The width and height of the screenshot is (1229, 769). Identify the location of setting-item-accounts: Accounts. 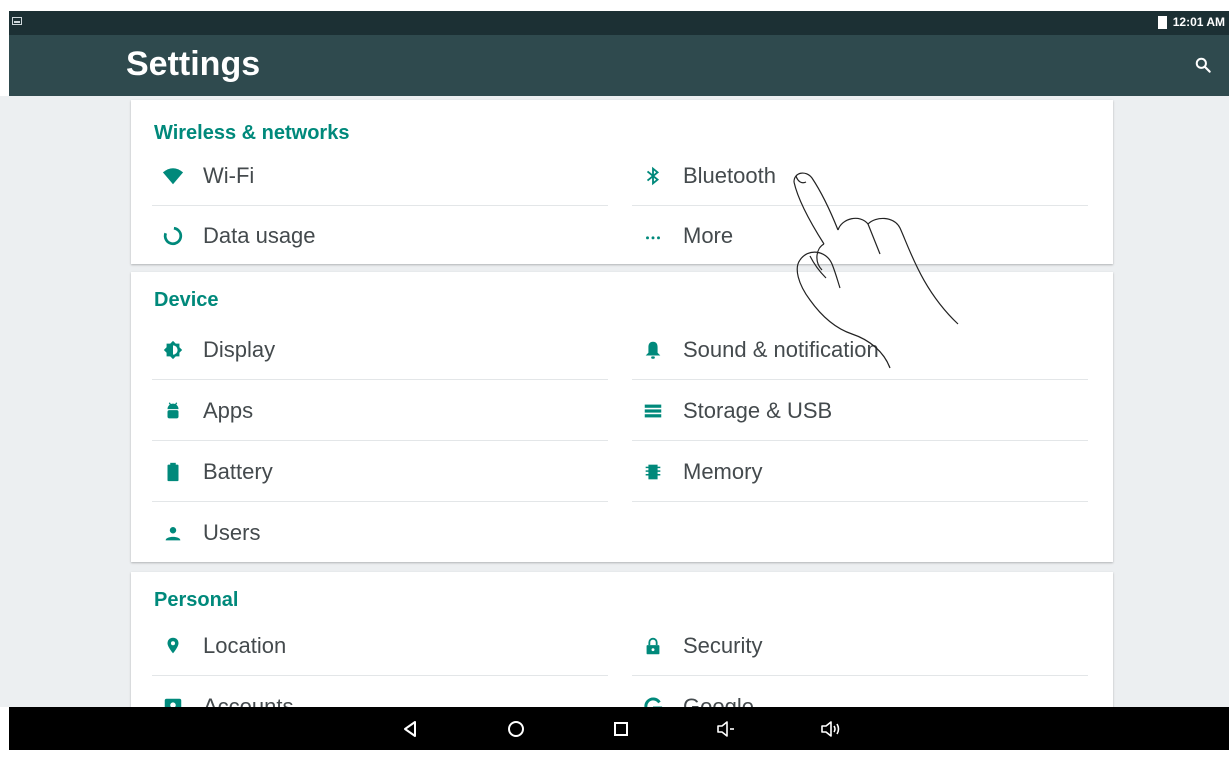
(380, 692).